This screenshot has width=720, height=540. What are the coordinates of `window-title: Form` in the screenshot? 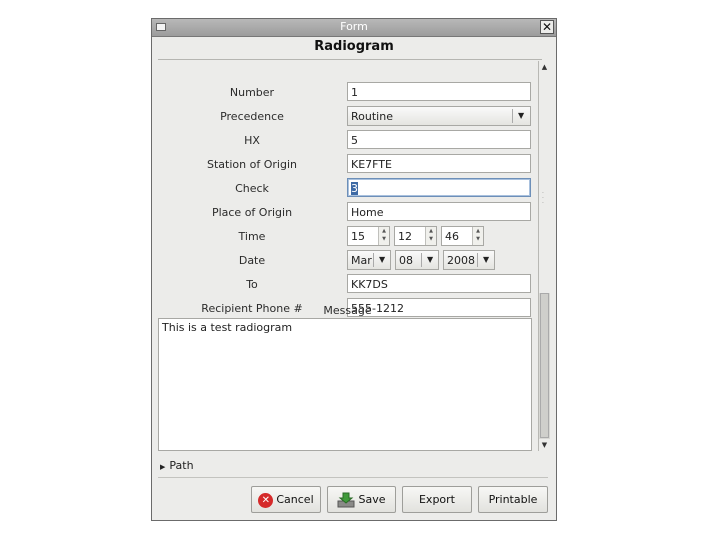 It's located at (354, 26).